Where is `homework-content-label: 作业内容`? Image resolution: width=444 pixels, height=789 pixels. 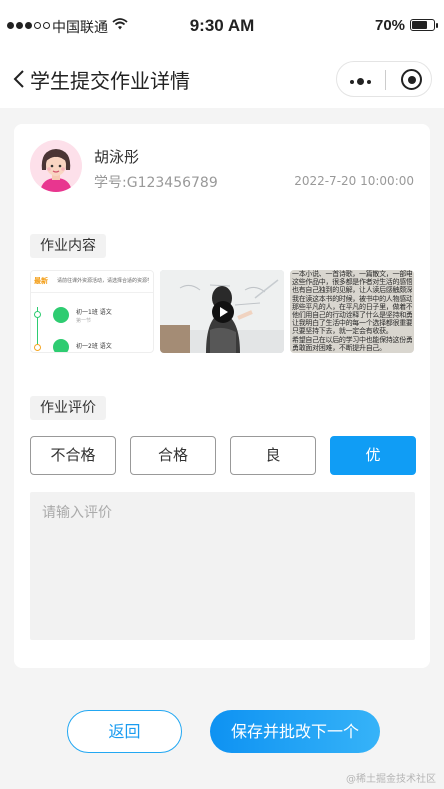
homework-content-label: 作业内容 is located at coordinates (68, 246).